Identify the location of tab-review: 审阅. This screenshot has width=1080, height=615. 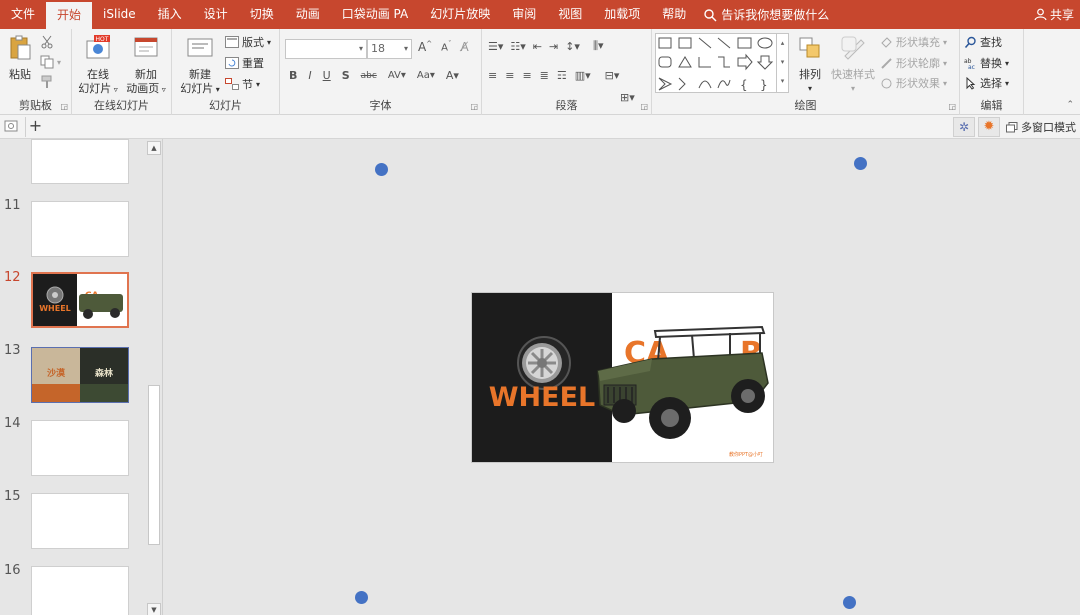
(524, 14).